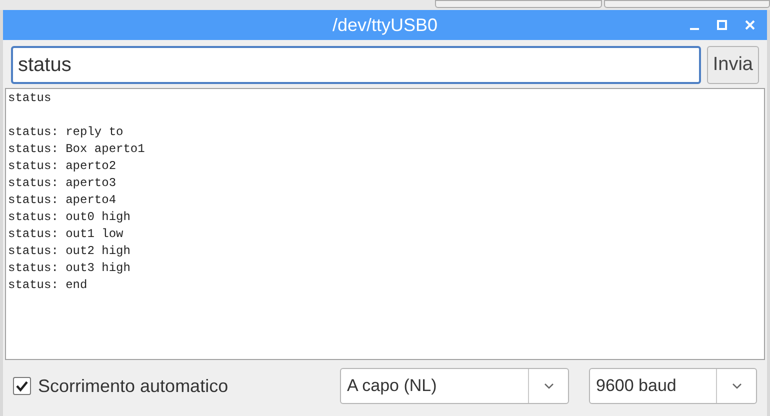 This screenshot has height=416, width=770. What do you see at coordinates (356, 65) in the screenshot?
I see `send-input-field: status` at bounding box center [356, 65].